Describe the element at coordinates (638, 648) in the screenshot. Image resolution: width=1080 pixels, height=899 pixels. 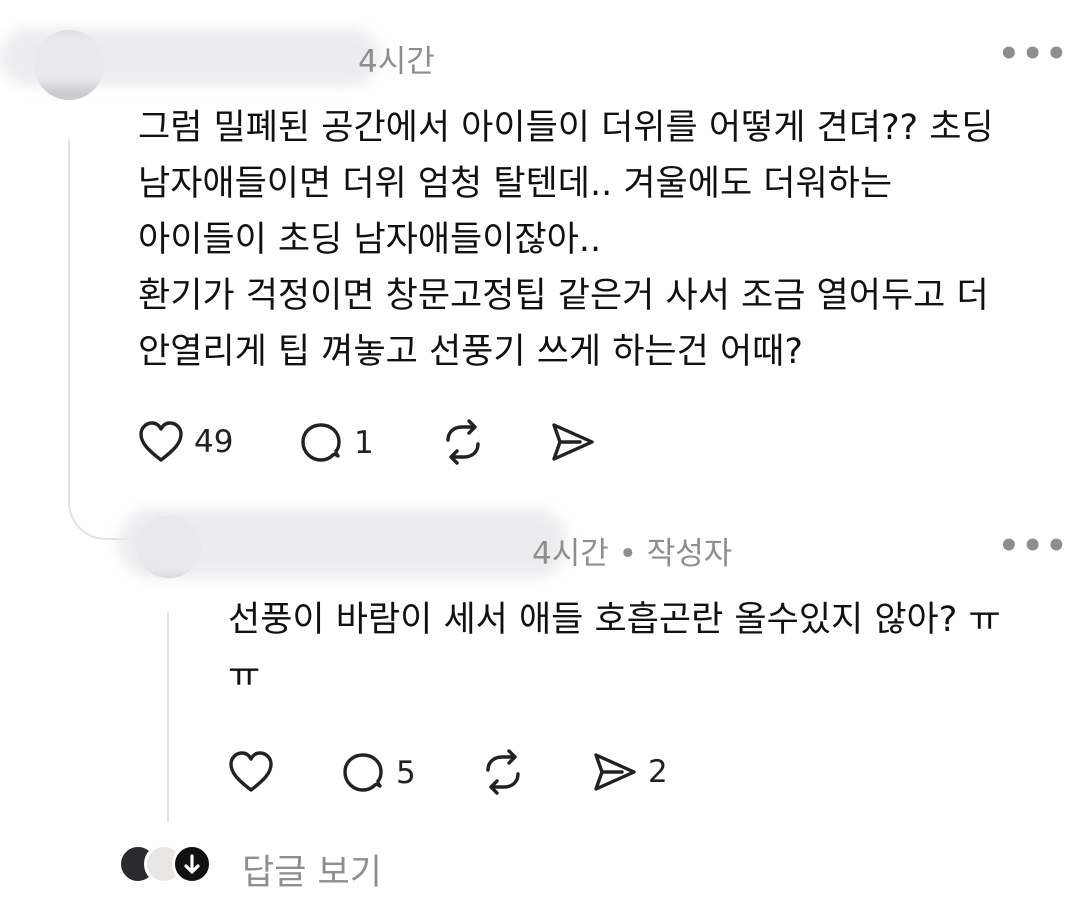
I see `reply-body: 선풍이 바람이 세서 애들 호흡곤란 올수있지 않아? ㅠ ㅠ` at that location.